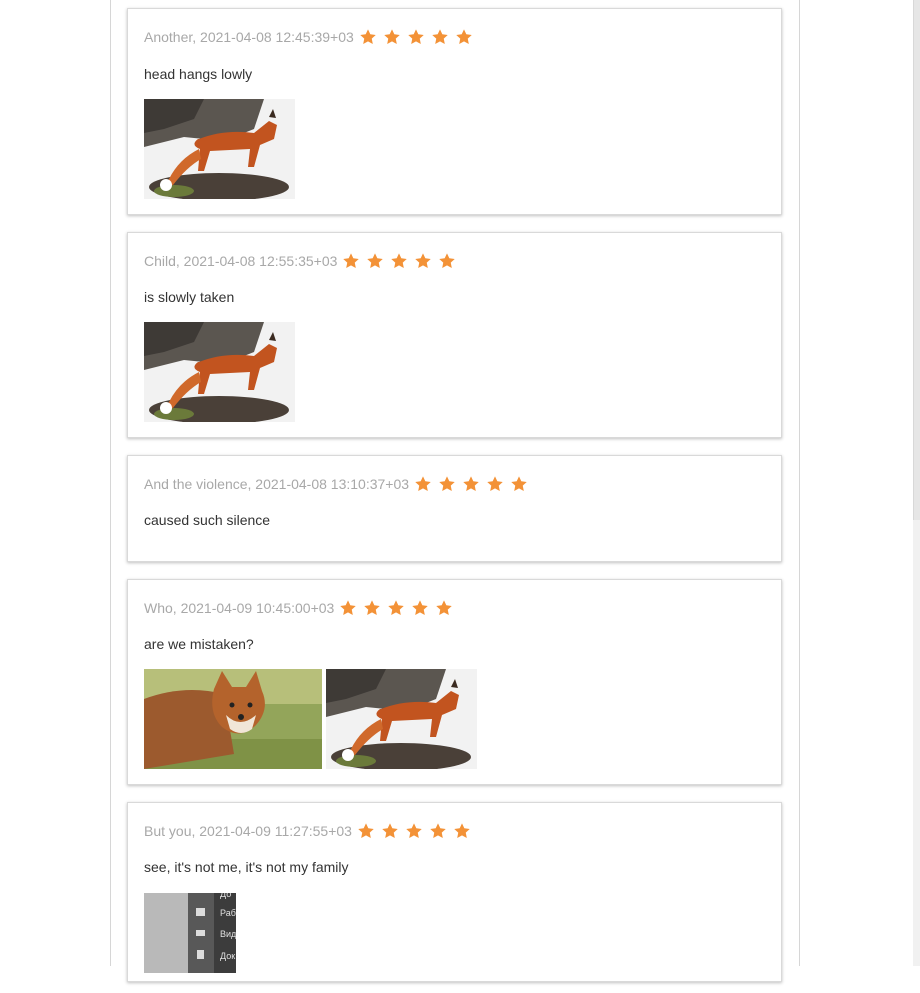 This screenshot has width=920, height=993. I want to click on review-text: head hangs lowly, so click(198, 74).